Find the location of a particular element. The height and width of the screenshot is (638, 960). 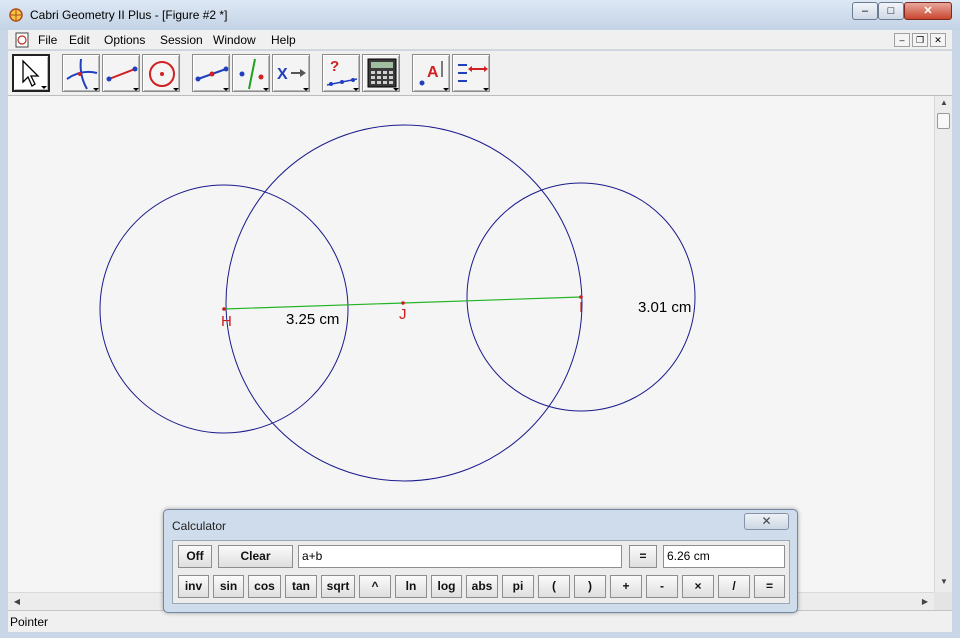

calc-key-plus: + is located at coordinates (626, 586).